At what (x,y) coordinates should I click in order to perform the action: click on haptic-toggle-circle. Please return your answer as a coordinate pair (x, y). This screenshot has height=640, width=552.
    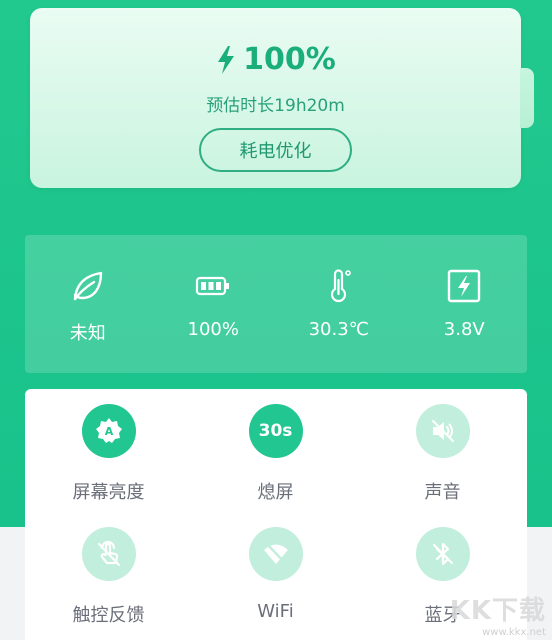
    Looking at the image, I should click on (108, 554).